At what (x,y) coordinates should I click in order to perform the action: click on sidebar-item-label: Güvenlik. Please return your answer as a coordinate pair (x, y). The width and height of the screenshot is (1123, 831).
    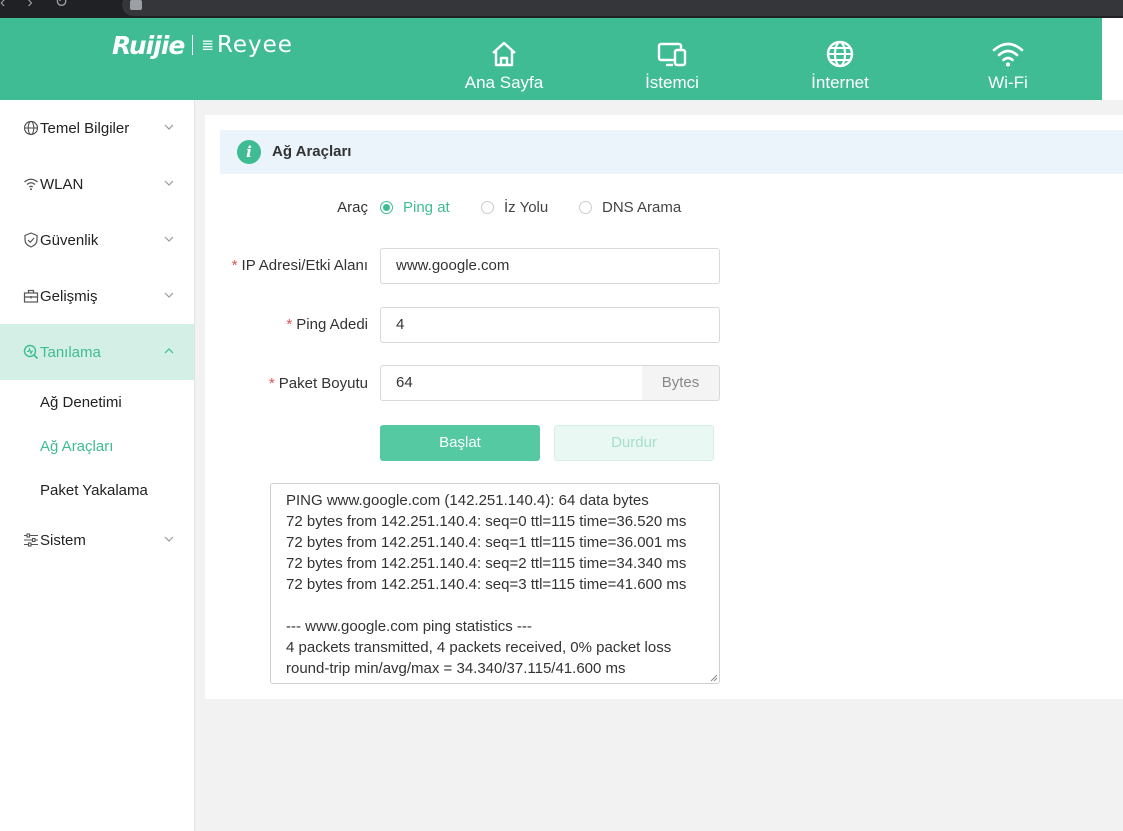
    Looking at the image, I should click on (69, 240).